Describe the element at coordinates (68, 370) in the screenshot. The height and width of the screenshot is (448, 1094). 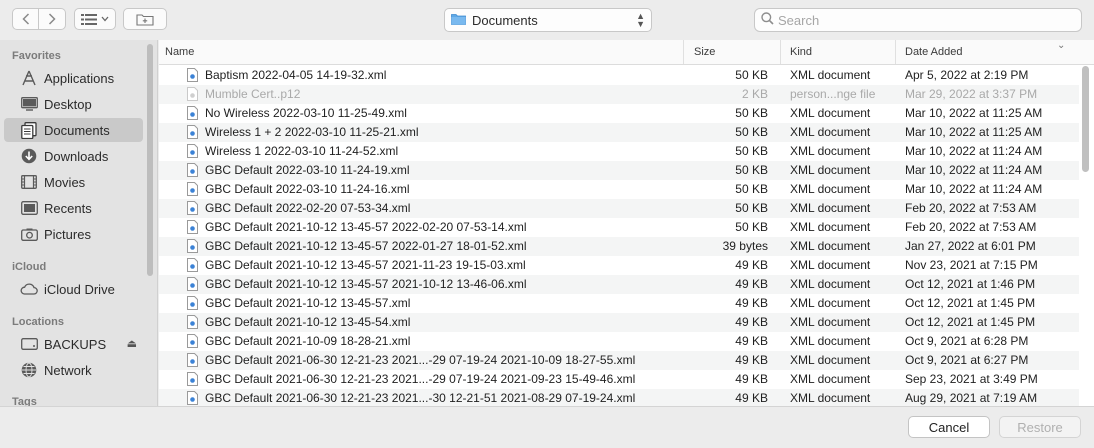
I see `sidebar-item-label: Network` at that location.